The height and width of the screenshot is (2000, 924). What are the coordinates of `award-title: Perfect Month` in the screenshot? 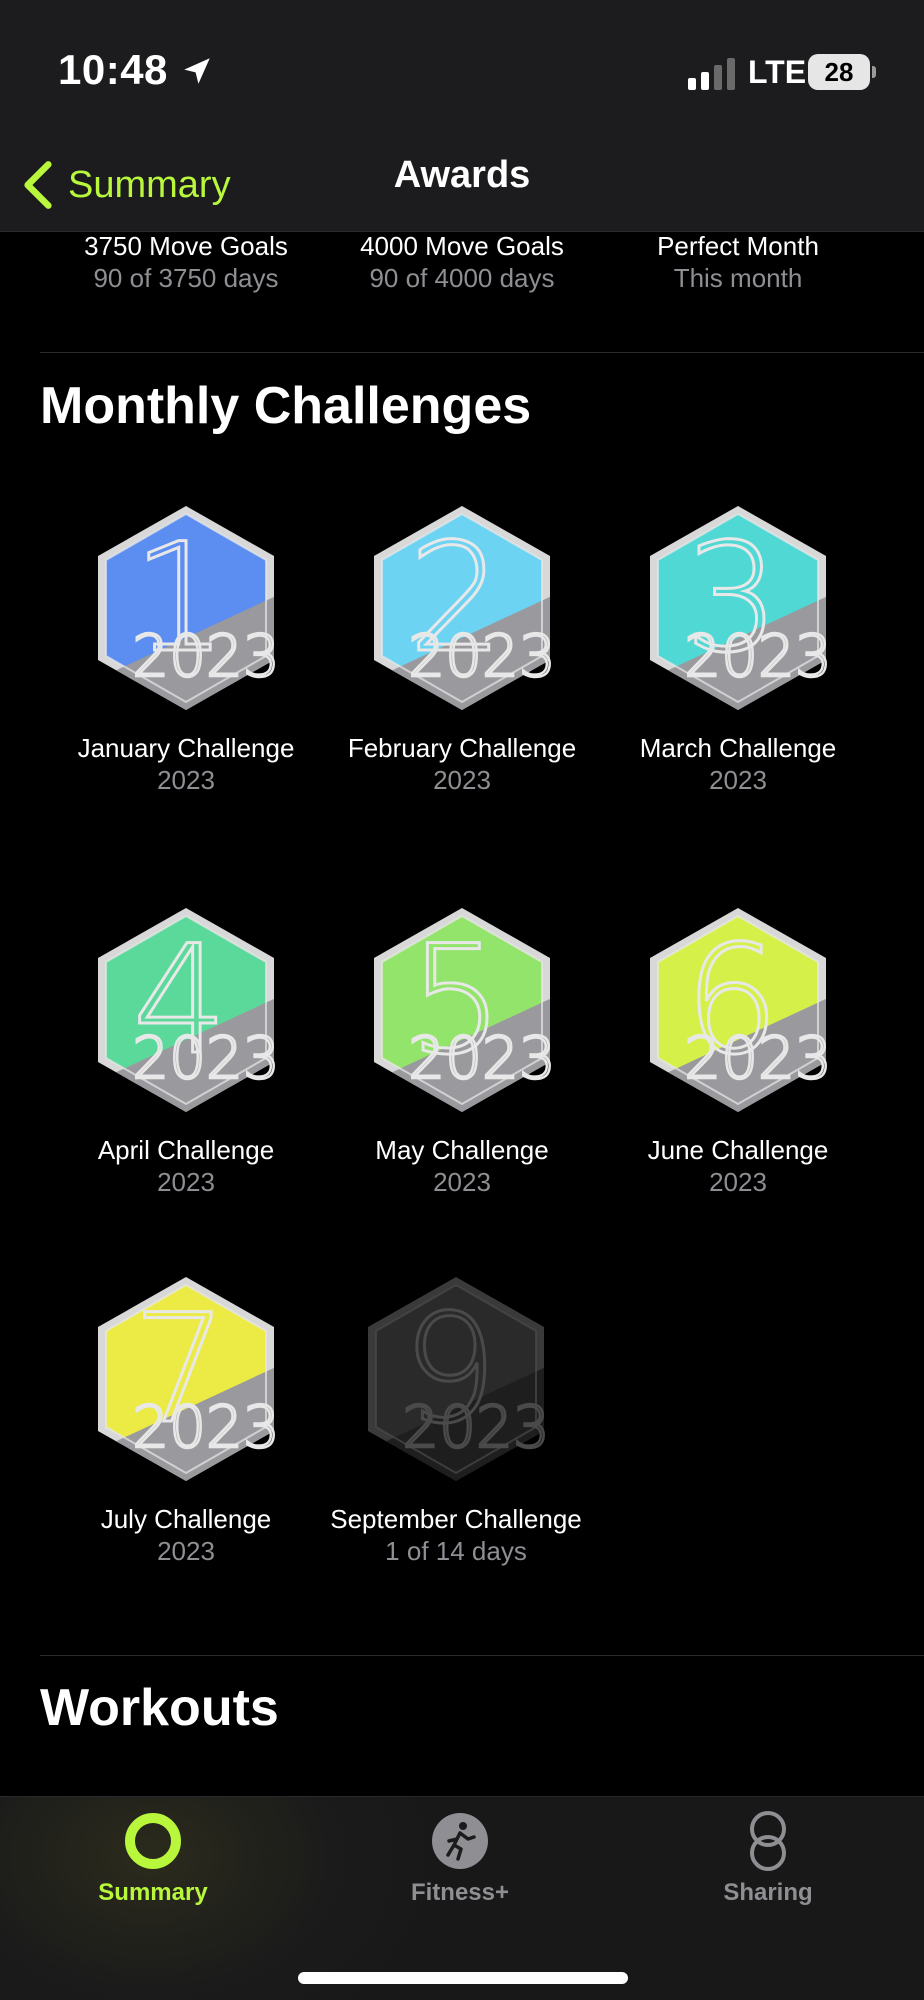 It's located at (738, 246).